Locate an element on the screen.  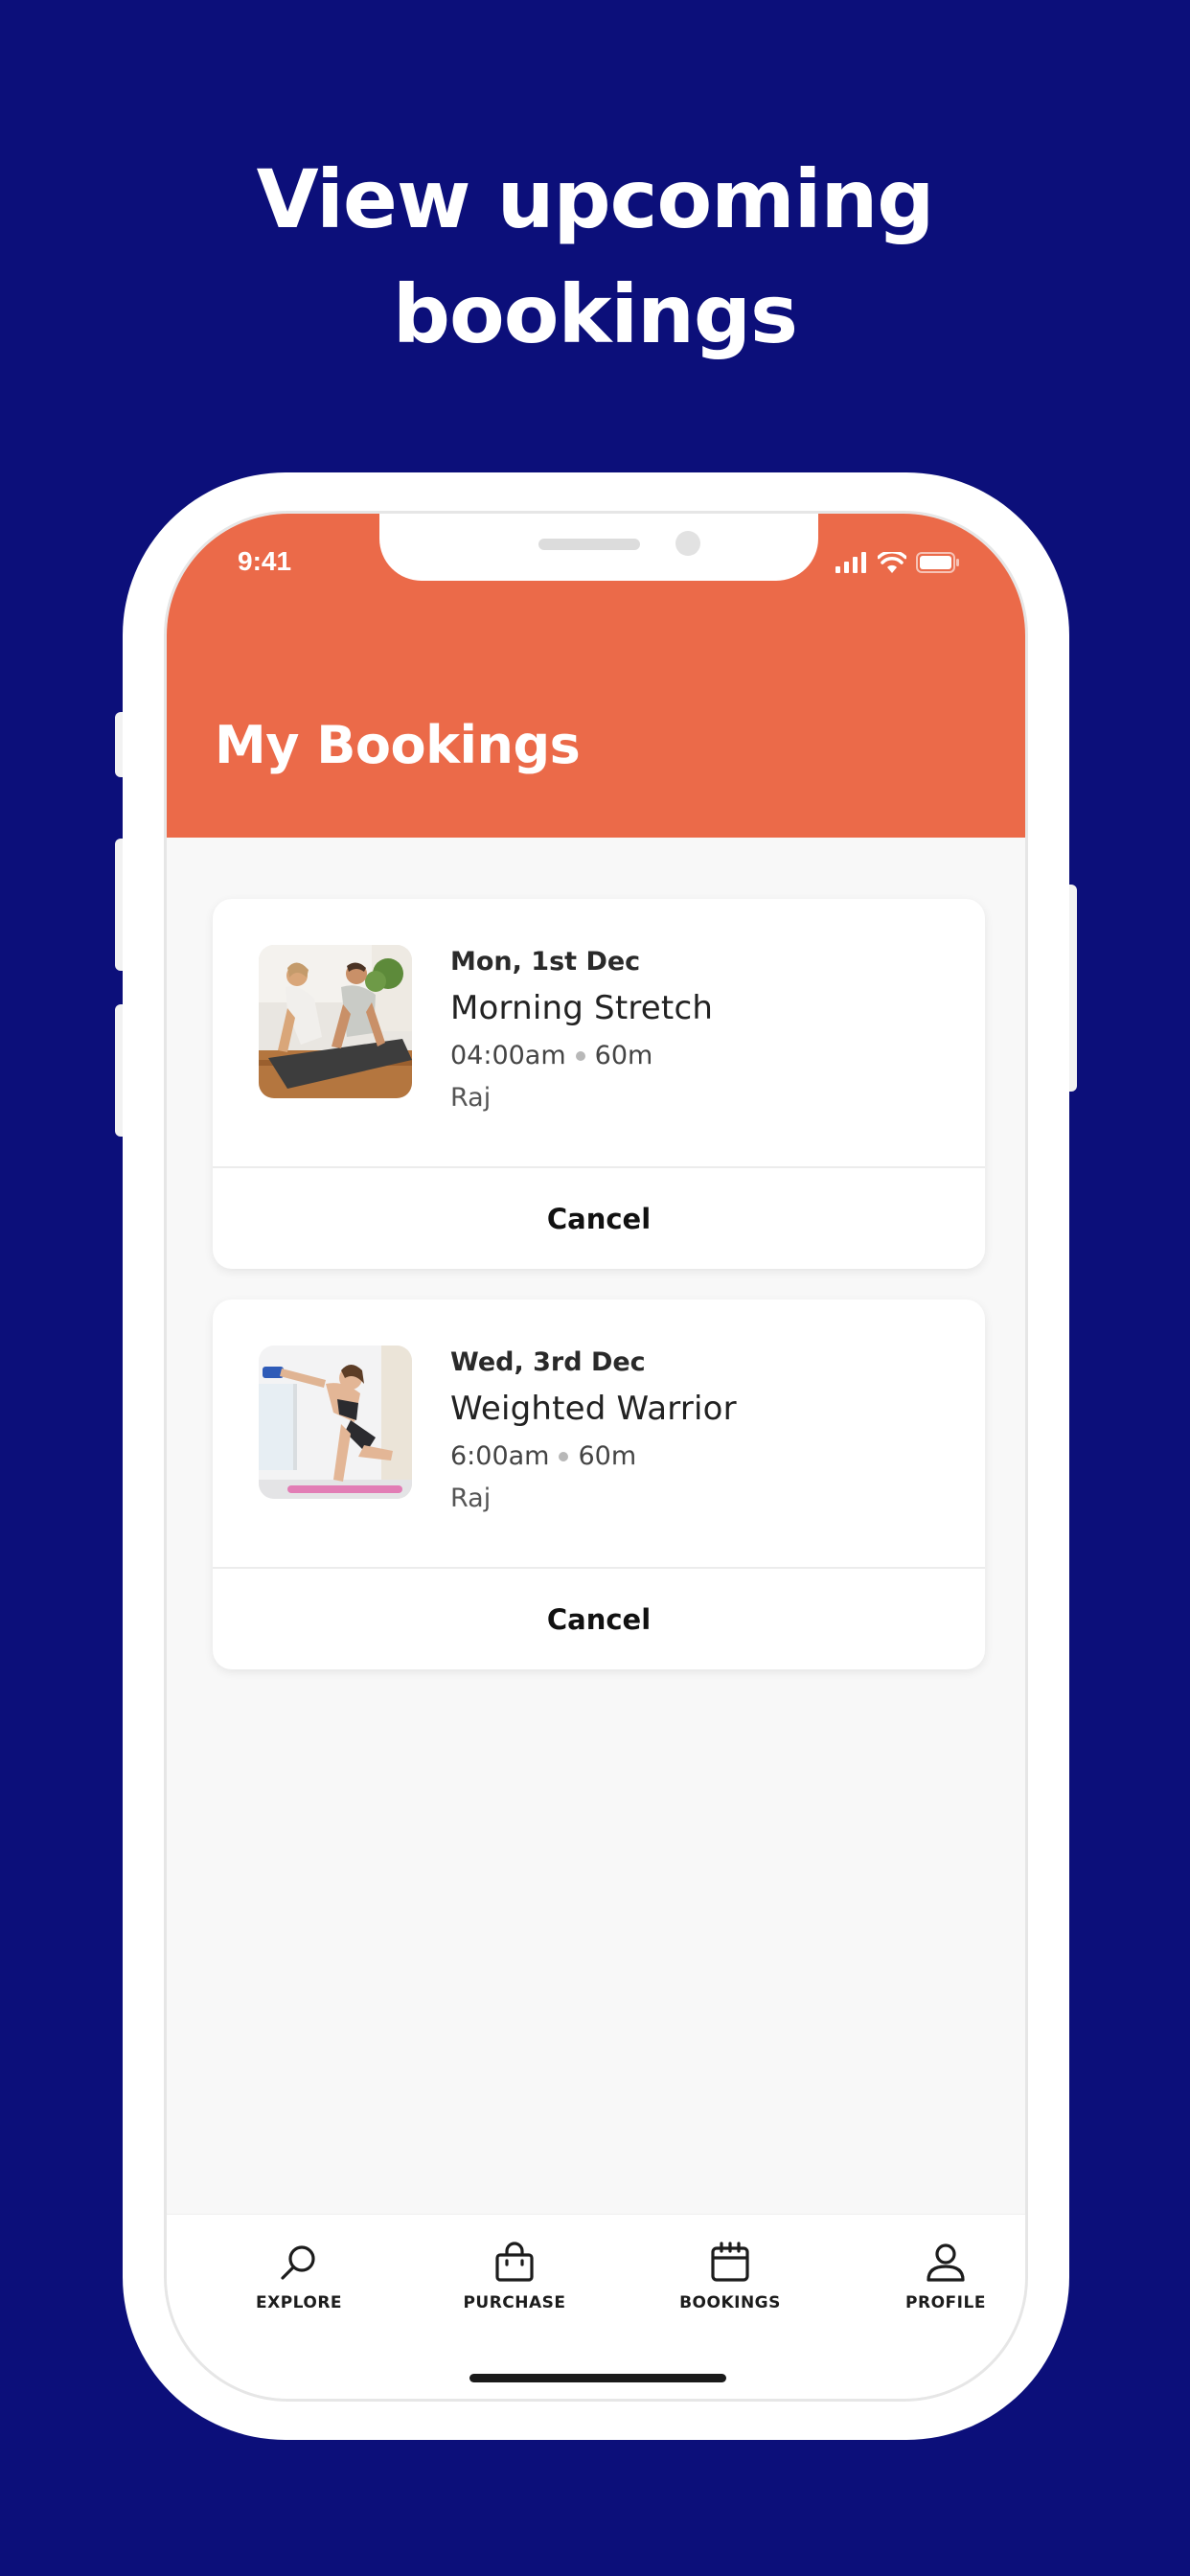
tab-profile: PROFILE is located at coordinates (945, 2277).